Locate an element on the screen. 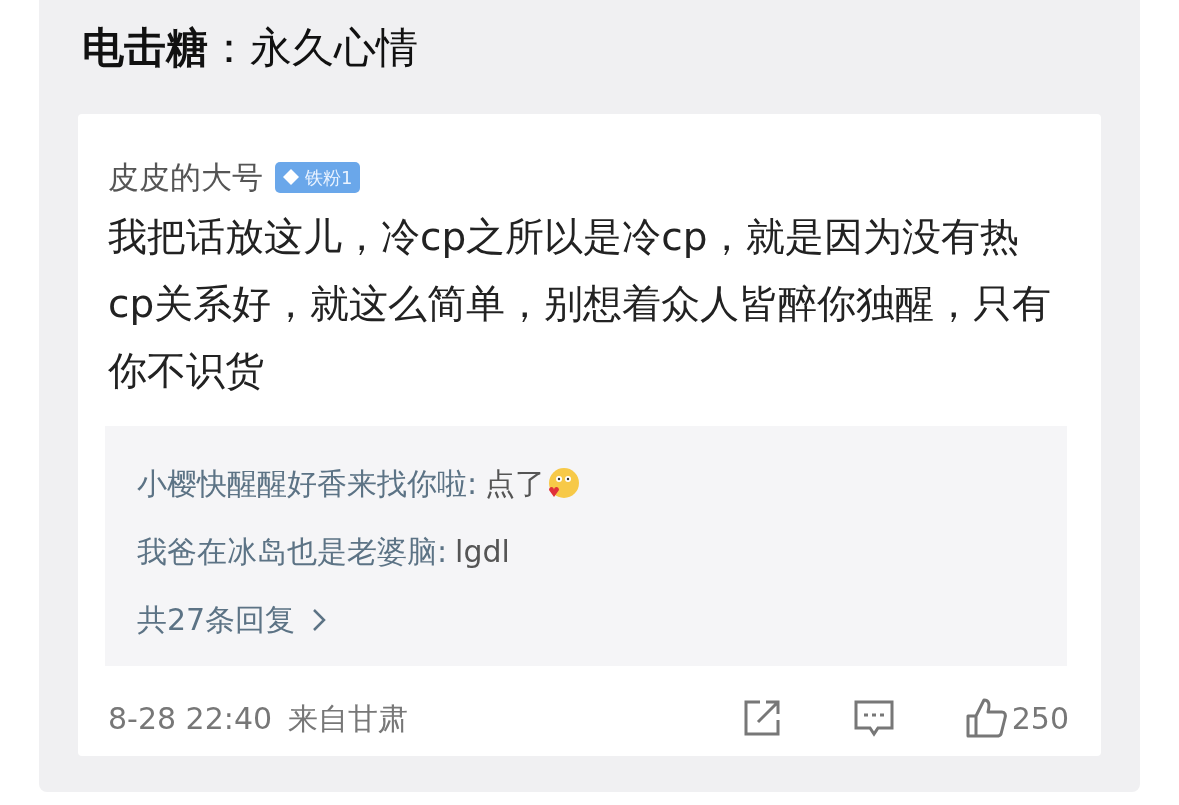 Image resolution: width=1179 pixels, height=805 pixels. more-replies-link: 共27条回复 is located at coordinates (216, 619).